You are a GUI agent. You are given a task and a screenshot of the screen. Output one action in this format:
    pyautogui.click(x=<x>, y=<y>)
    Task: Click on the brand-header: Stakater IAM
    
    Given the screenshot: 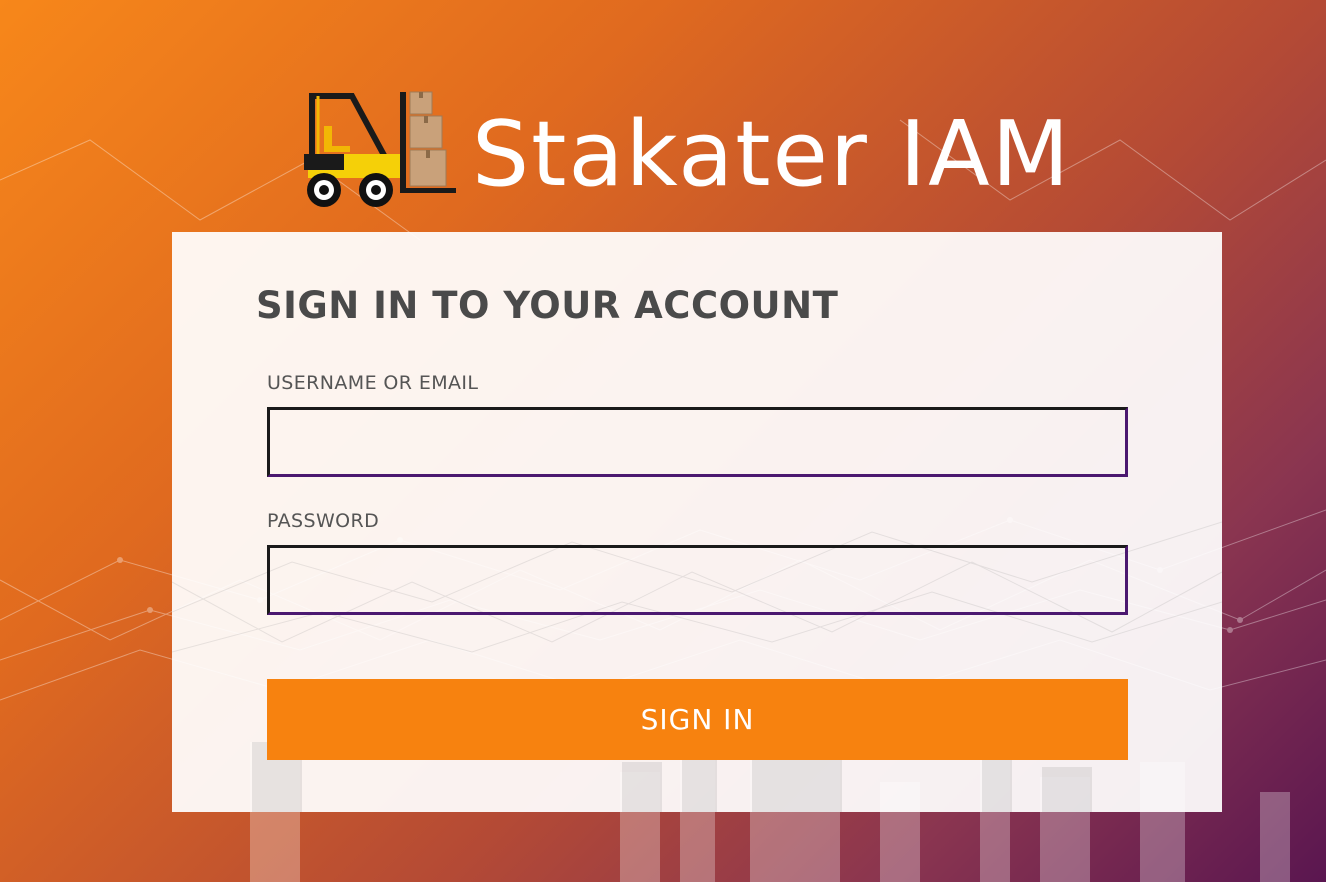 What is the action you would take?
    pyautogui.click(x=700, y=153)
    